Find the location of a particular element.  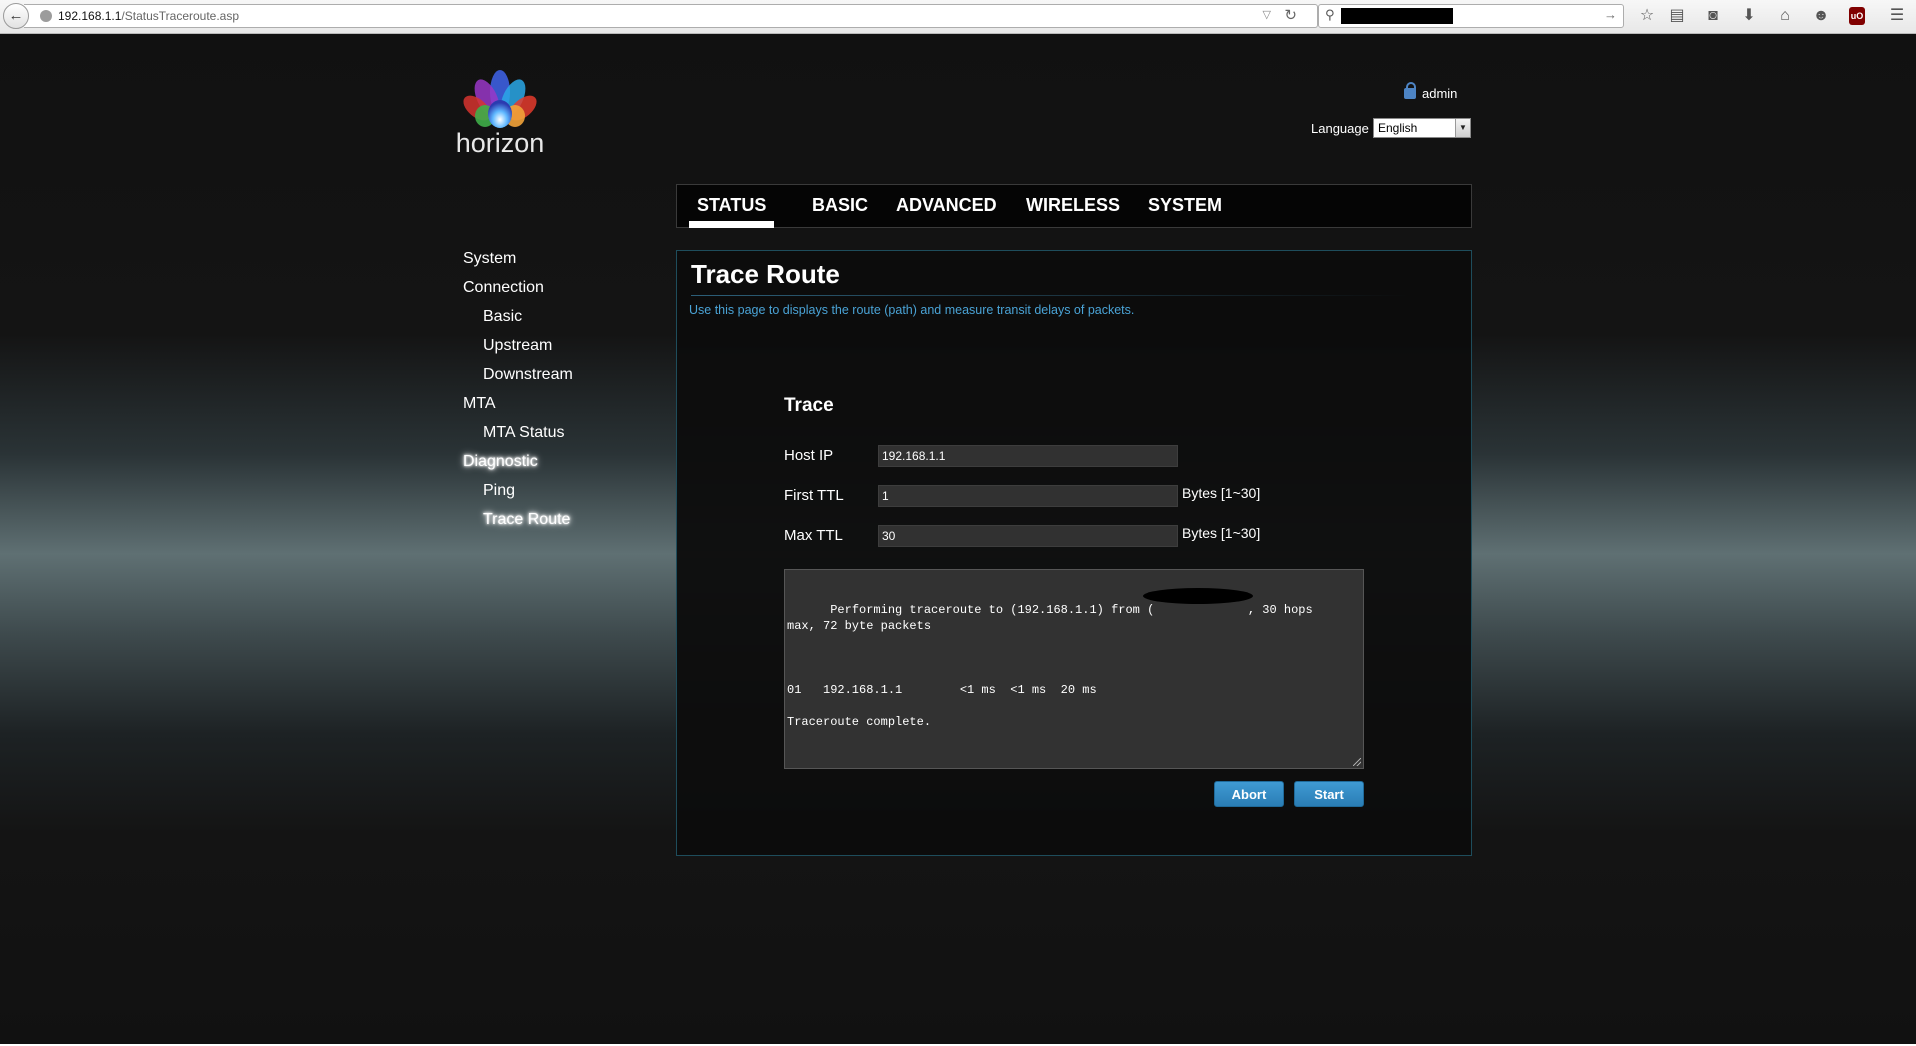

language-value: English is located at coordinates (1398, 128).